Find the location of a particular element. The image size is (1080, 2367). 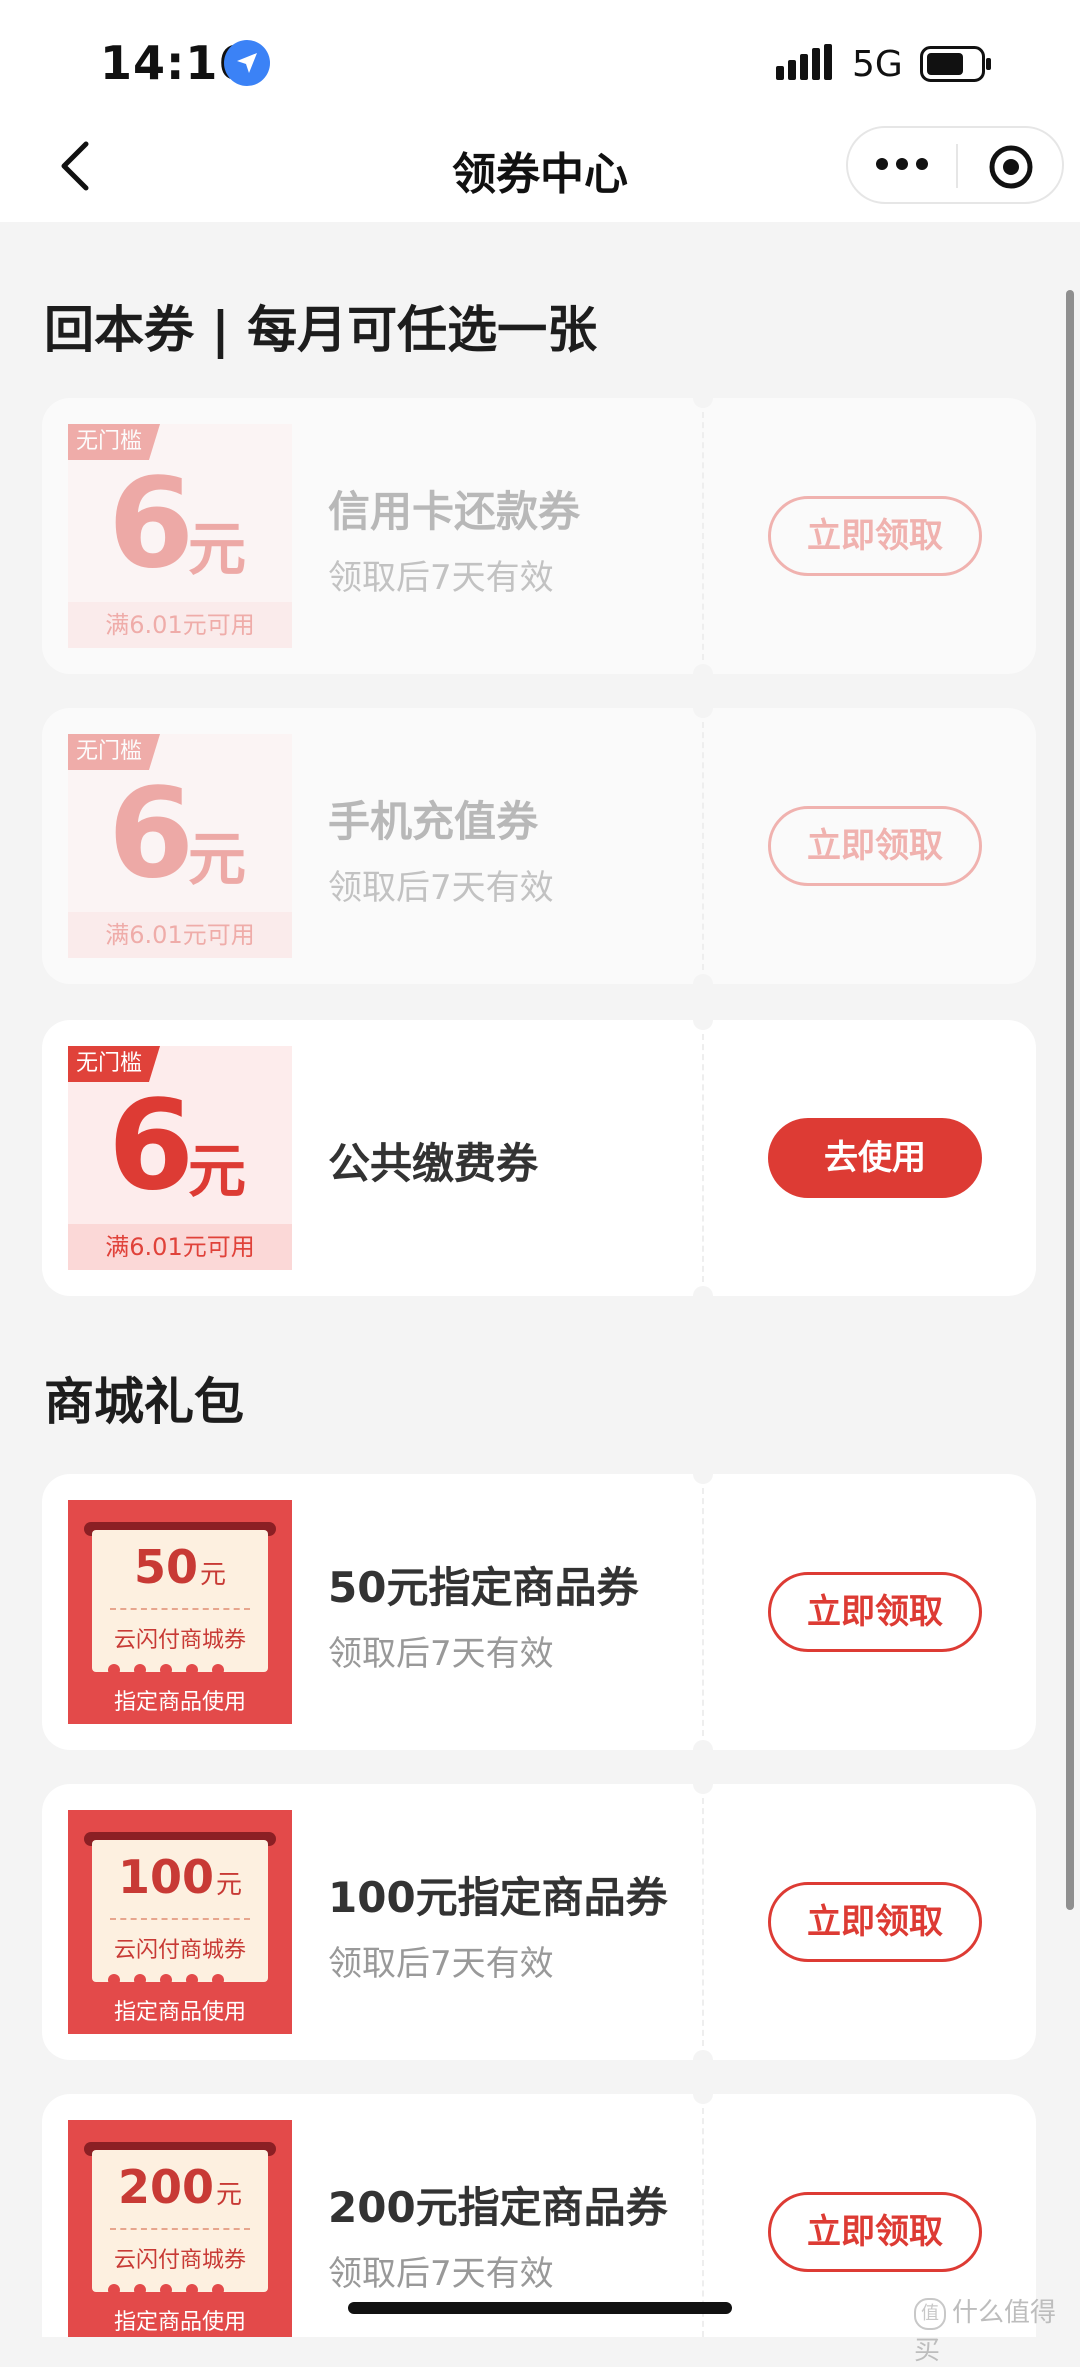

watermark: 值什么值得买 is located at coordinates (985, 2331).